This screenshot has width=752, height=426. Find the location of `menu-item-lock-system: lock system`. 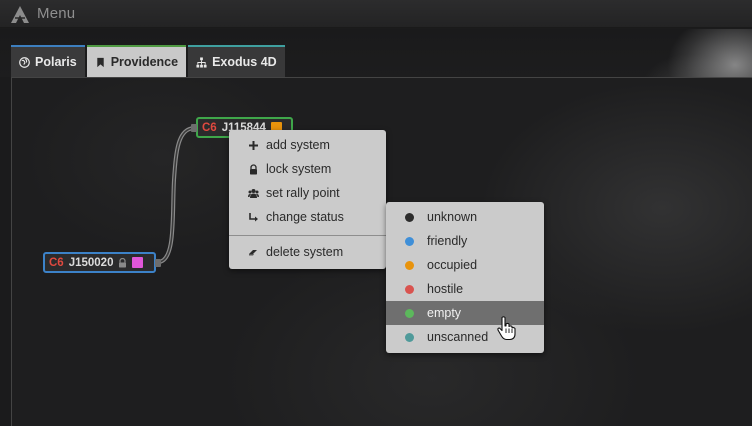

menu-item-lock-system: lock system is located at coordinates (307, 169).